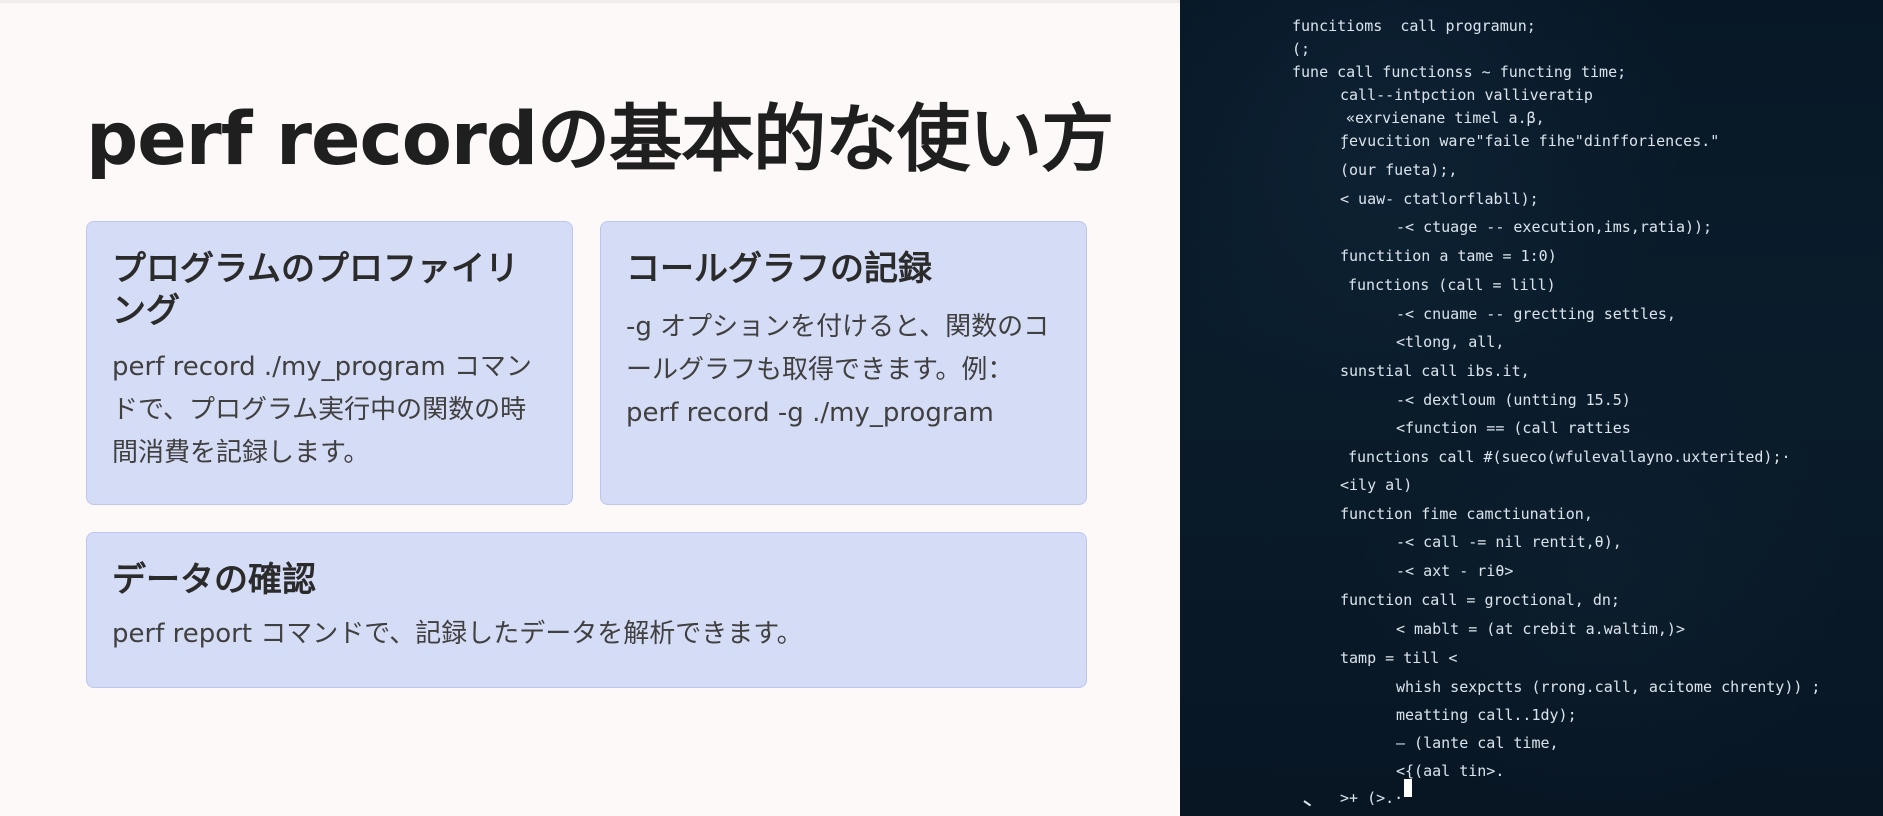 The image size is (1883, 816). What do you see at coordinates (1477, 743) in the screenshot?
I see `code-line: — (lante cal time,` at bounding box center [1477, 743].